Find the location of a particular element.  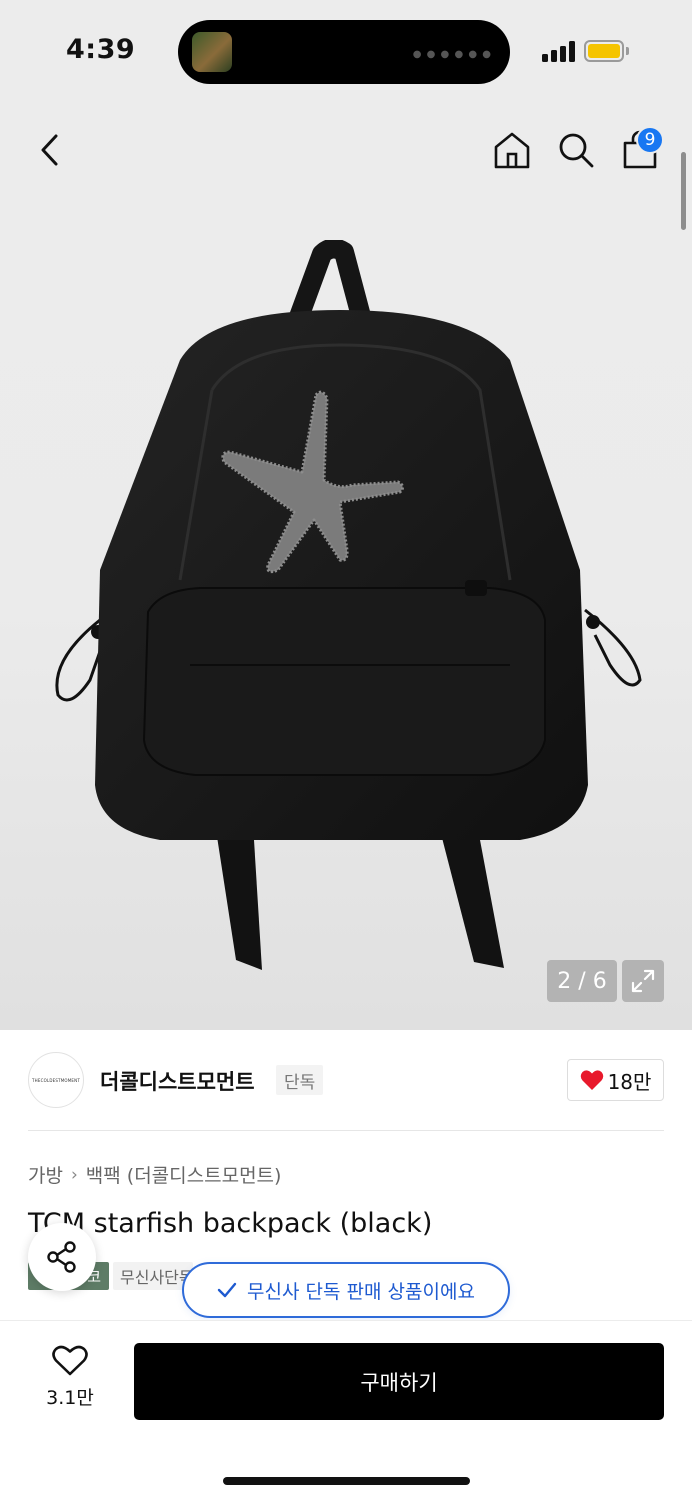

breadcrumb: 가방 › 백팩 (더콜디스트모먼트) is located at coordinates (154, 1174).